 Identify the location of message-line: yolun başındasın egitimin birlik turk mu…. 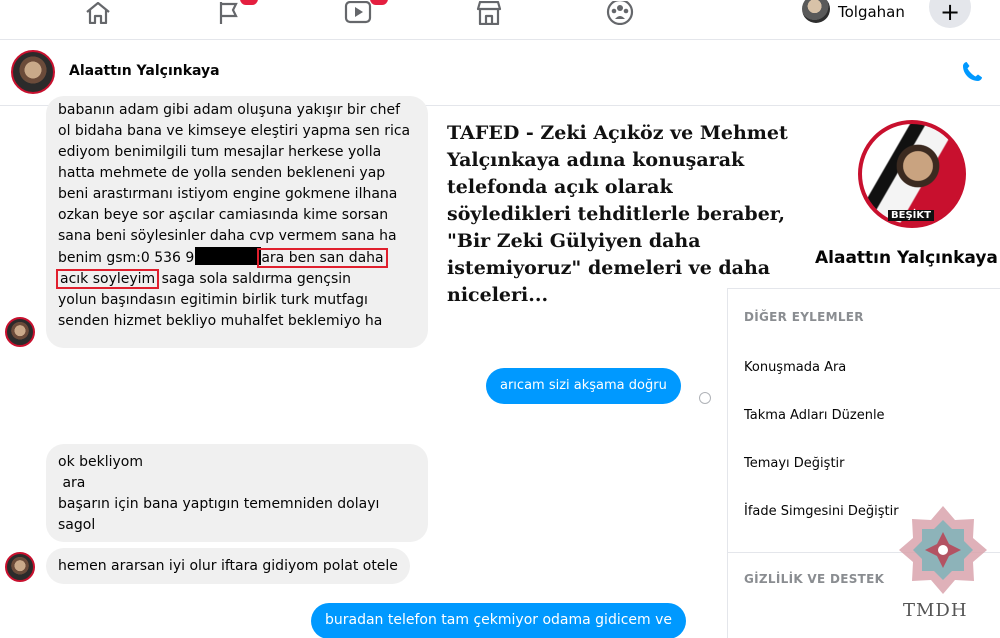
(213, 300).